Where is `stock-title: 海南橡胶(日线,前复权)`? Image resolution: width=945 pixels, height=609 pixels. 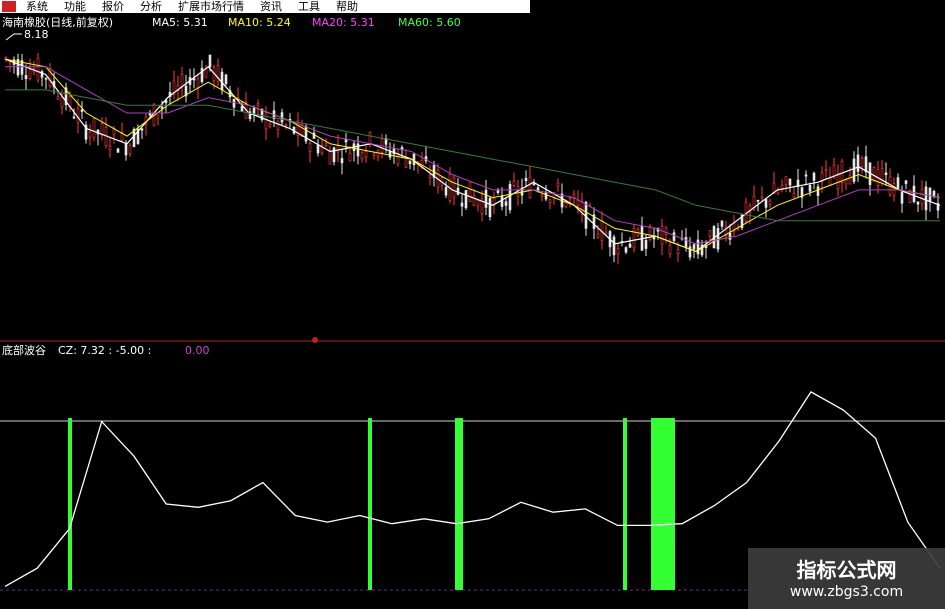
stock-title: 海南橡胶(日线,前复权) is located at coordinates (57, 22).